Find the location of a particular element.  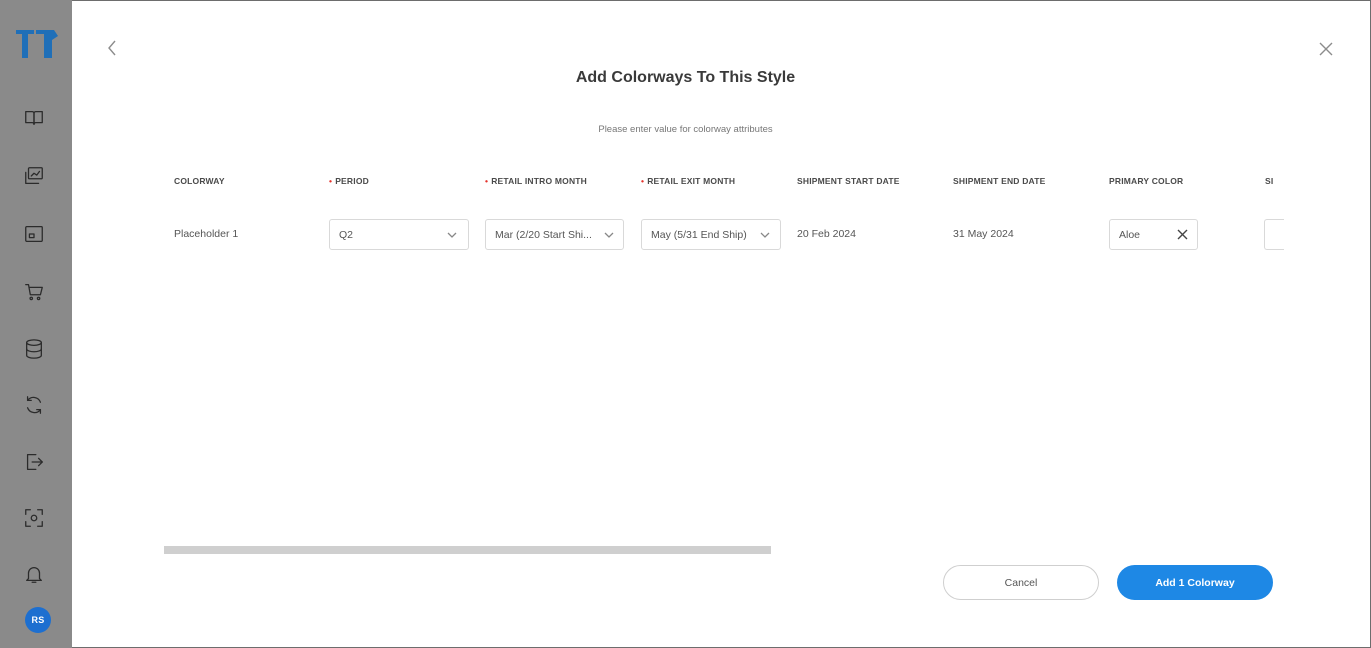

column-header-period: • PERIOD is located at coordinates (349, 181).